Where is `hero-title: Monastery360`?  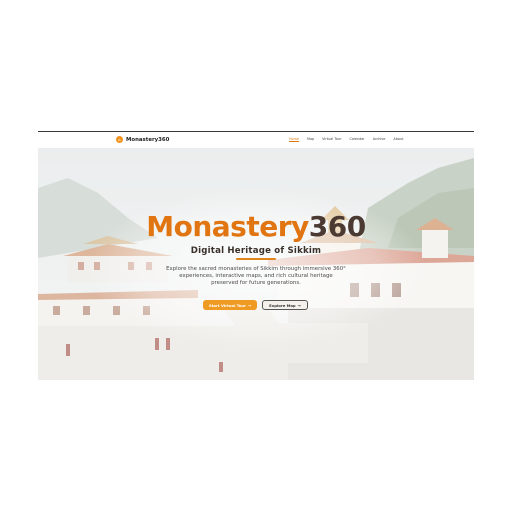
hero-title: Monastery360 is located at coordinates (256, 226).